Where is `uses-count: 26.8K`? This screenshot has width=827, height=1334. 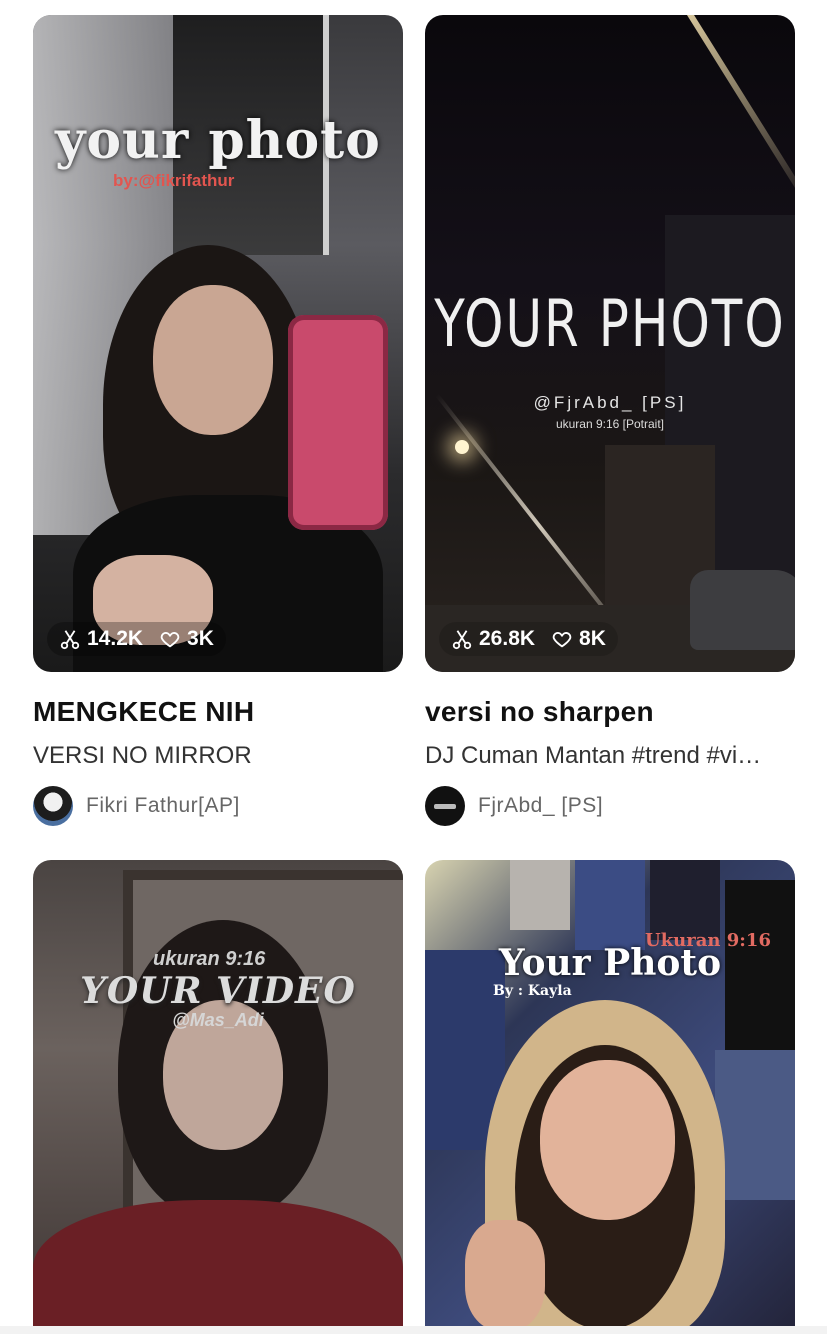
uses-count: 26.8K is located at coordinates (507, 638).